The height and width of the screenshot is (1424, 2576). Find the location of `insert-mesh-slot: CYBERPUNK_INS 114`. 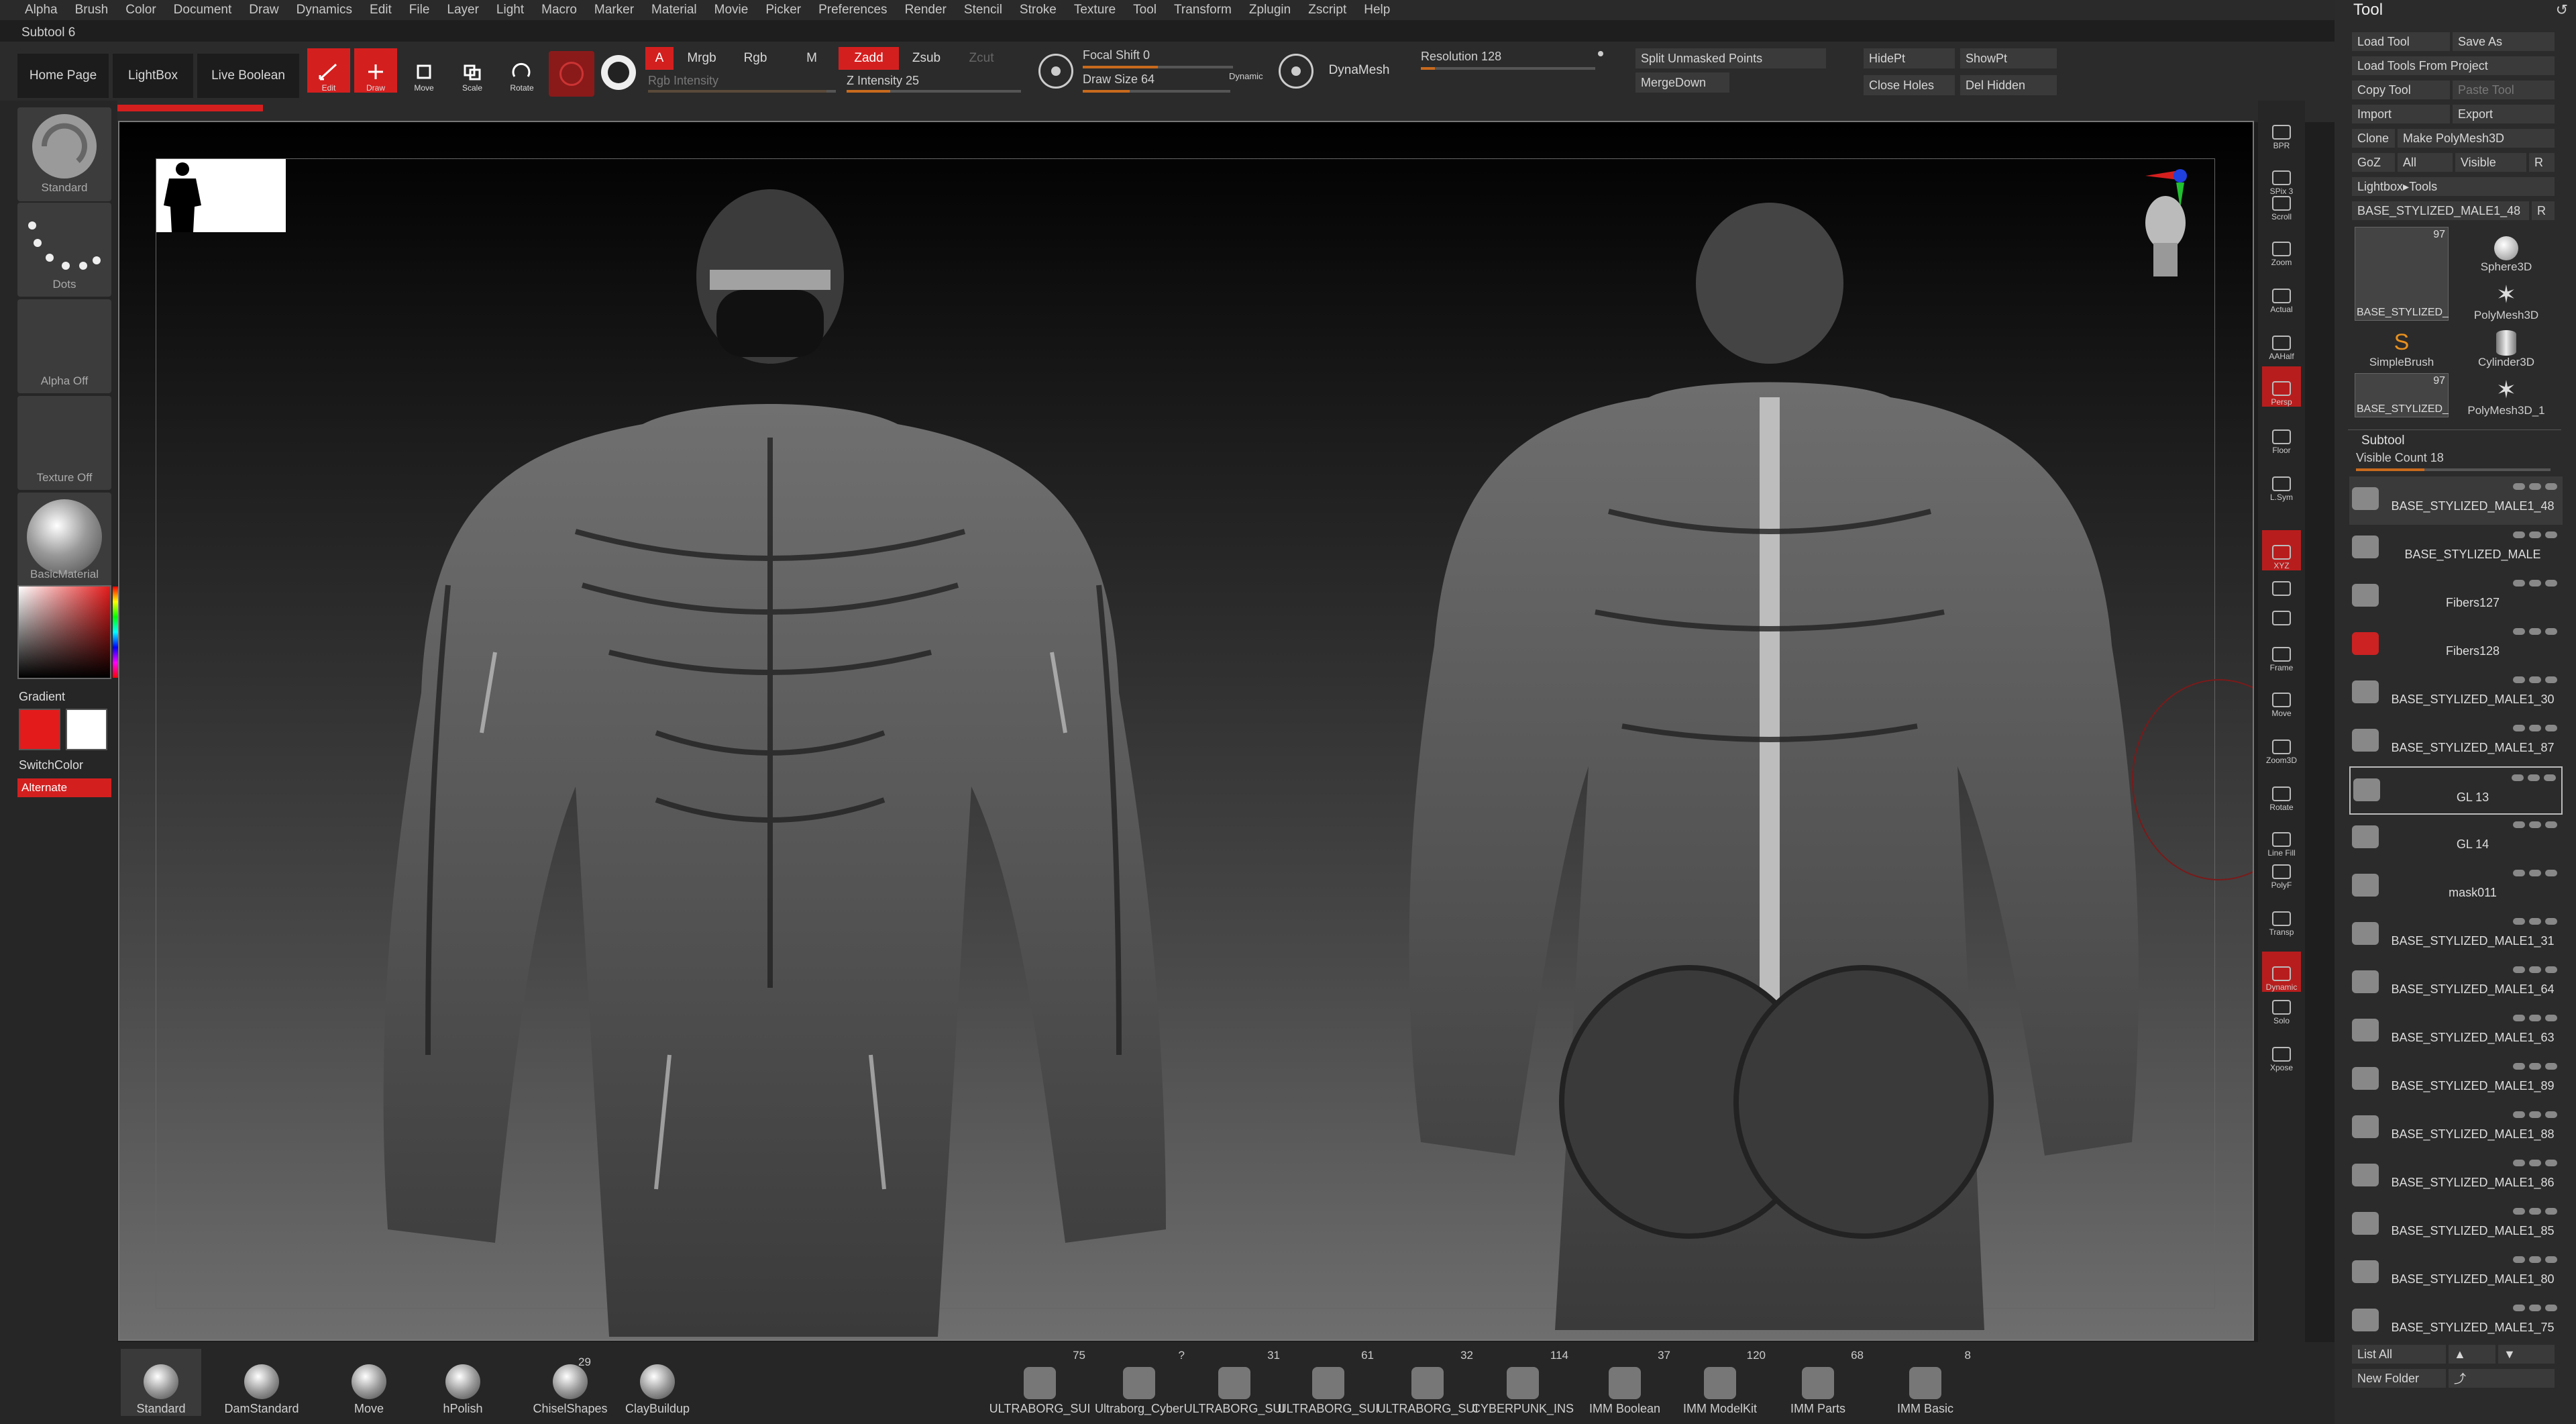

insert-mesh-slot: CYBERPUNK_INS 114 is located at coordinates (1523, 1382).